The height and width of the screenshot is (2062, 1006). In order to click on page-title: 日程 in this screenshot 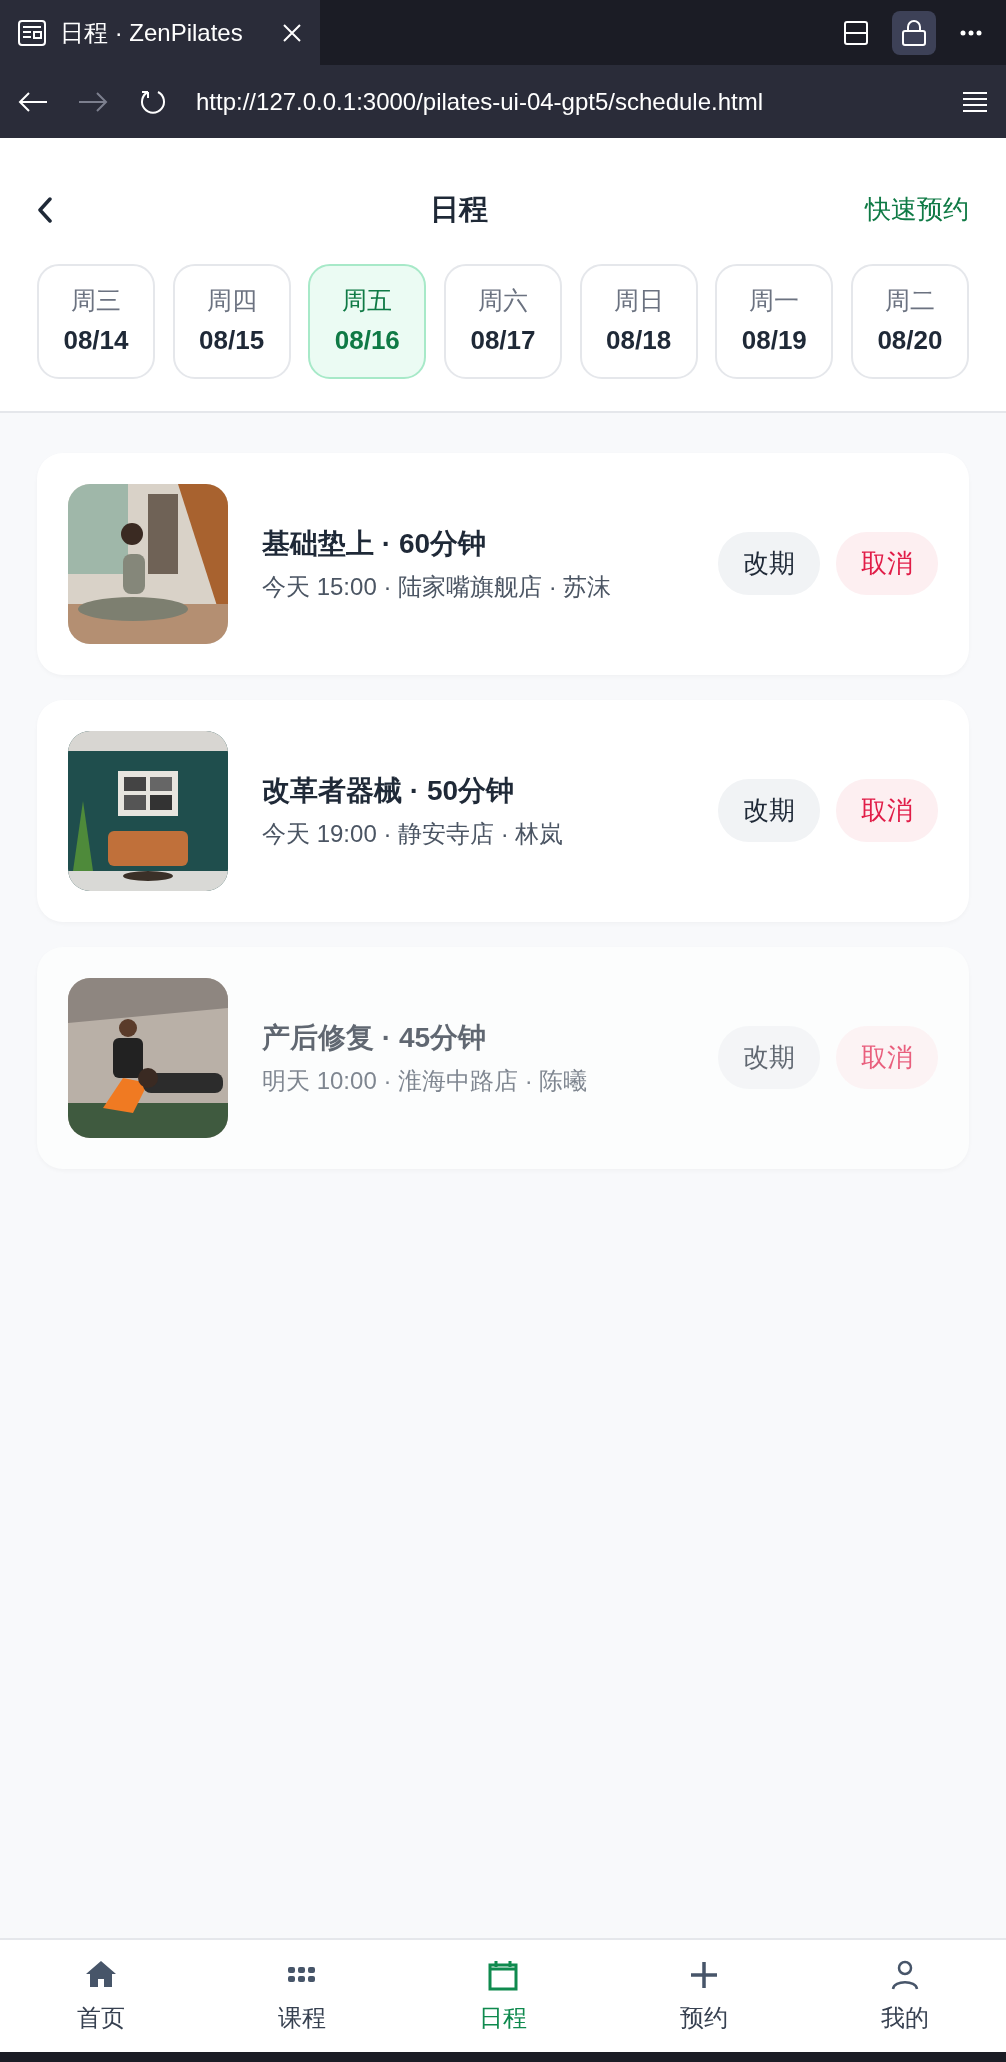, I will do `click(459, 209)`.